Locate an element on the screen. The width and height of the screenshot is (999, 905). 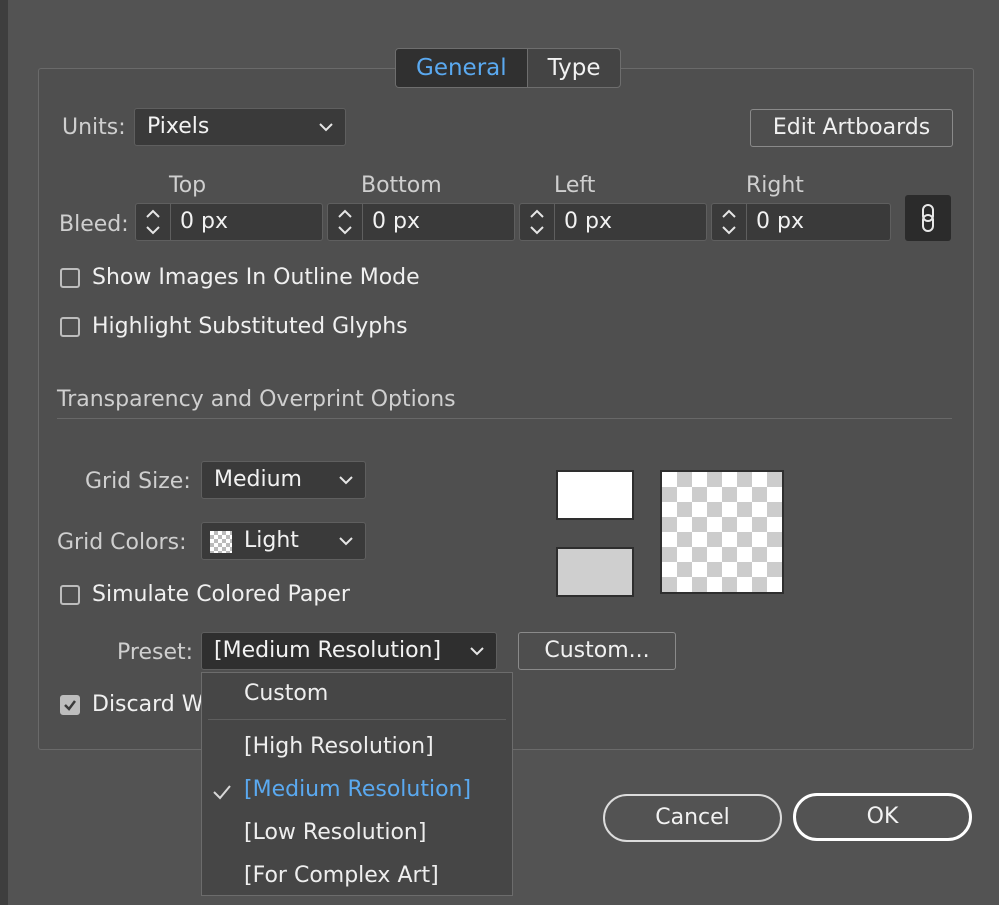
units-value: Pixels is located at coordinates (178, 126).